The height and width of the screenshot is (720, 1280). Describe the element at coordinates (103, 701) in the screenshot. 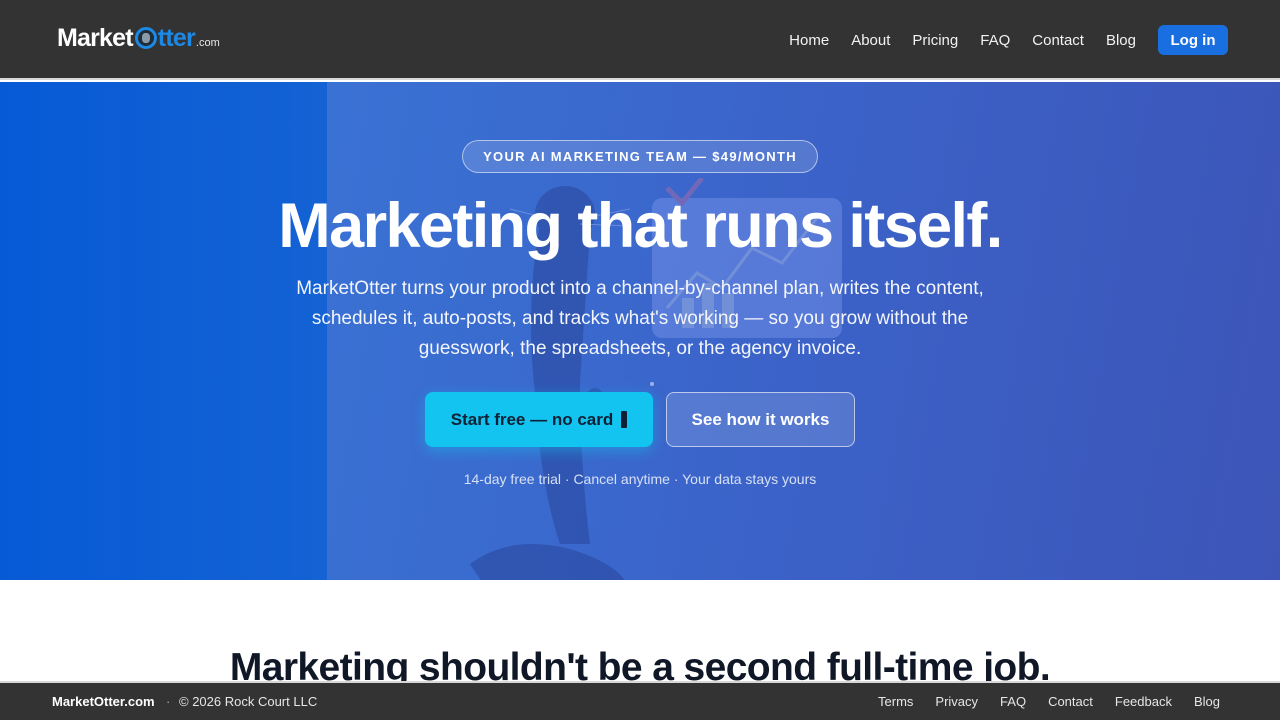

I see `footer-brand: MarketOtter.com` at that location.